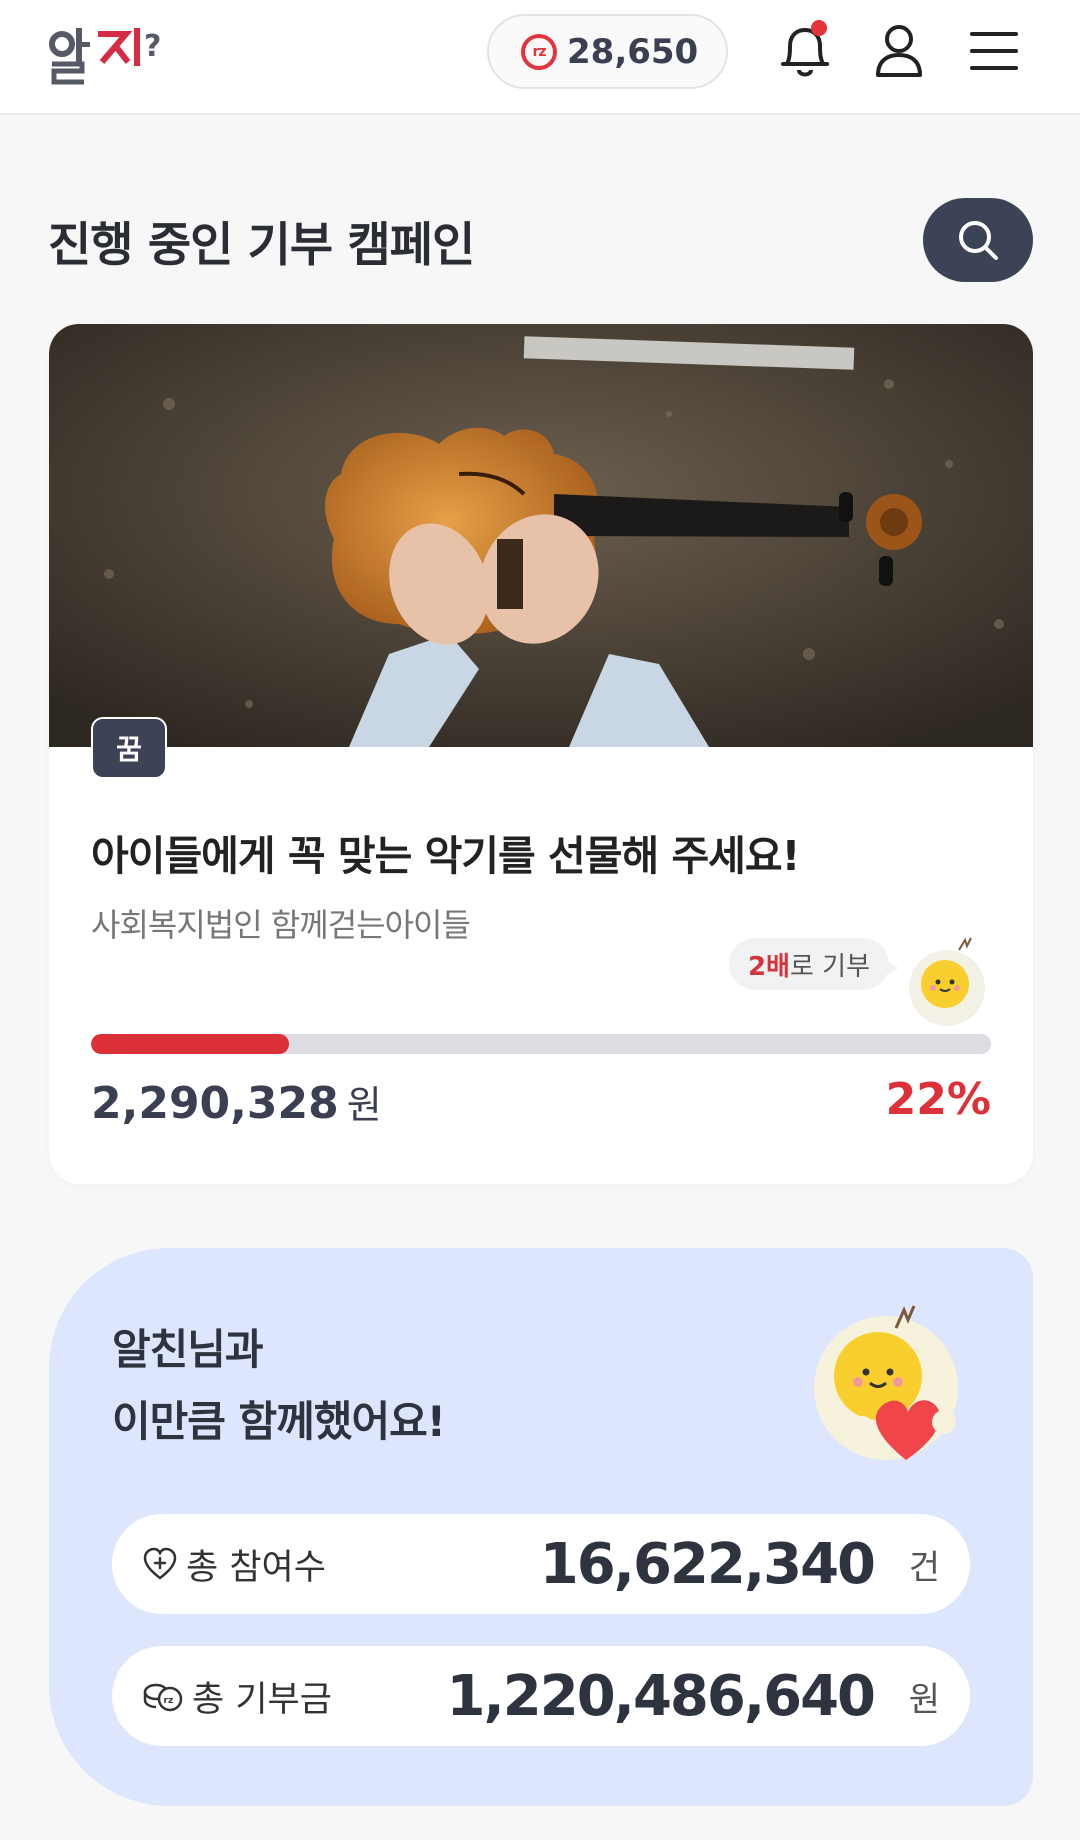 This screenshot has width=1080, height=1840. I want to click on mascot-small-icon, so click(947, 982).